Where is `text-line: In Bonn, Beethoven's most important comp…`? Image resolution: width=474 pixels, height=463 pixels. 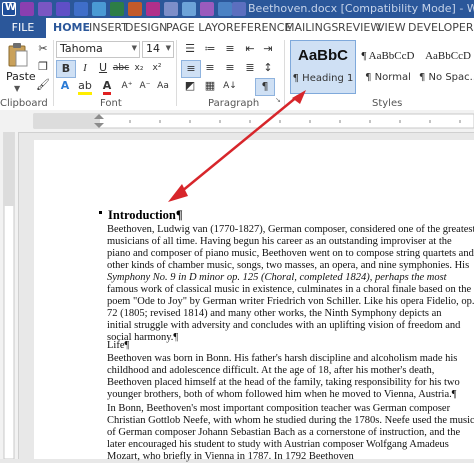
text-line: In Bonn, Beethoven's most important comp… is located at coordinates (279, 408).